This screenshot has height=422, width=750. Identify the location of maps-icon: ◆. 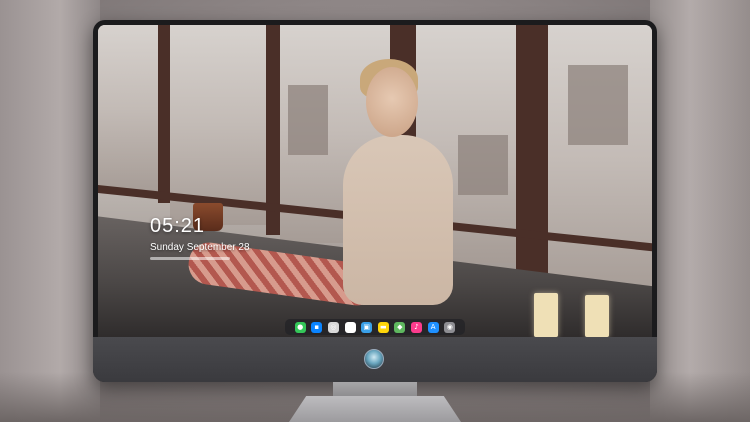
(400, 327).